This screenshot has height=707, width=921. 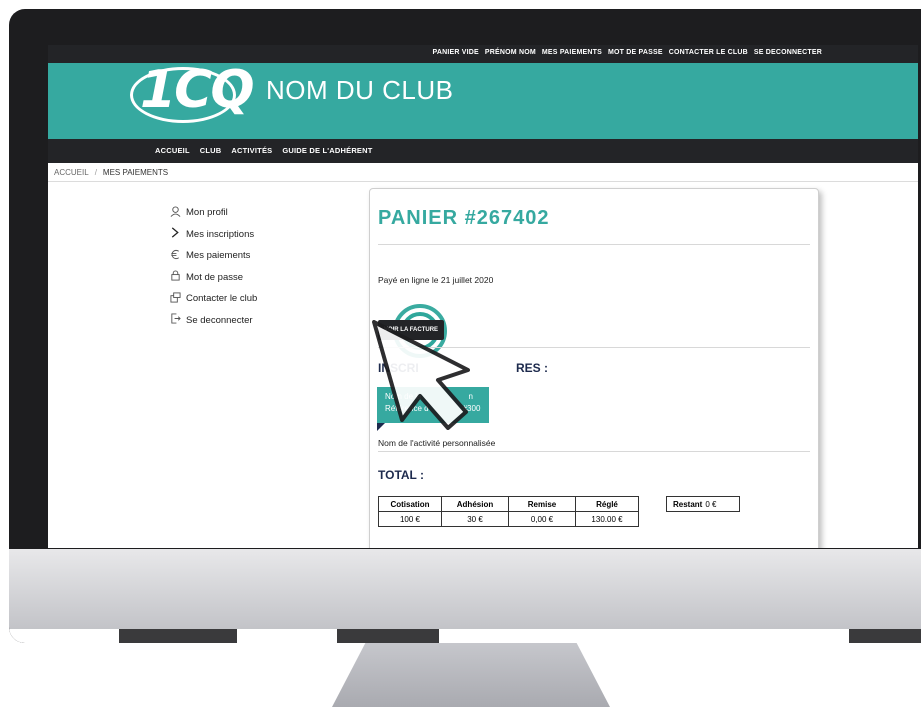 I want to click on nav-item-activities: ACTIVITÉS, so click(x=251, y=150).